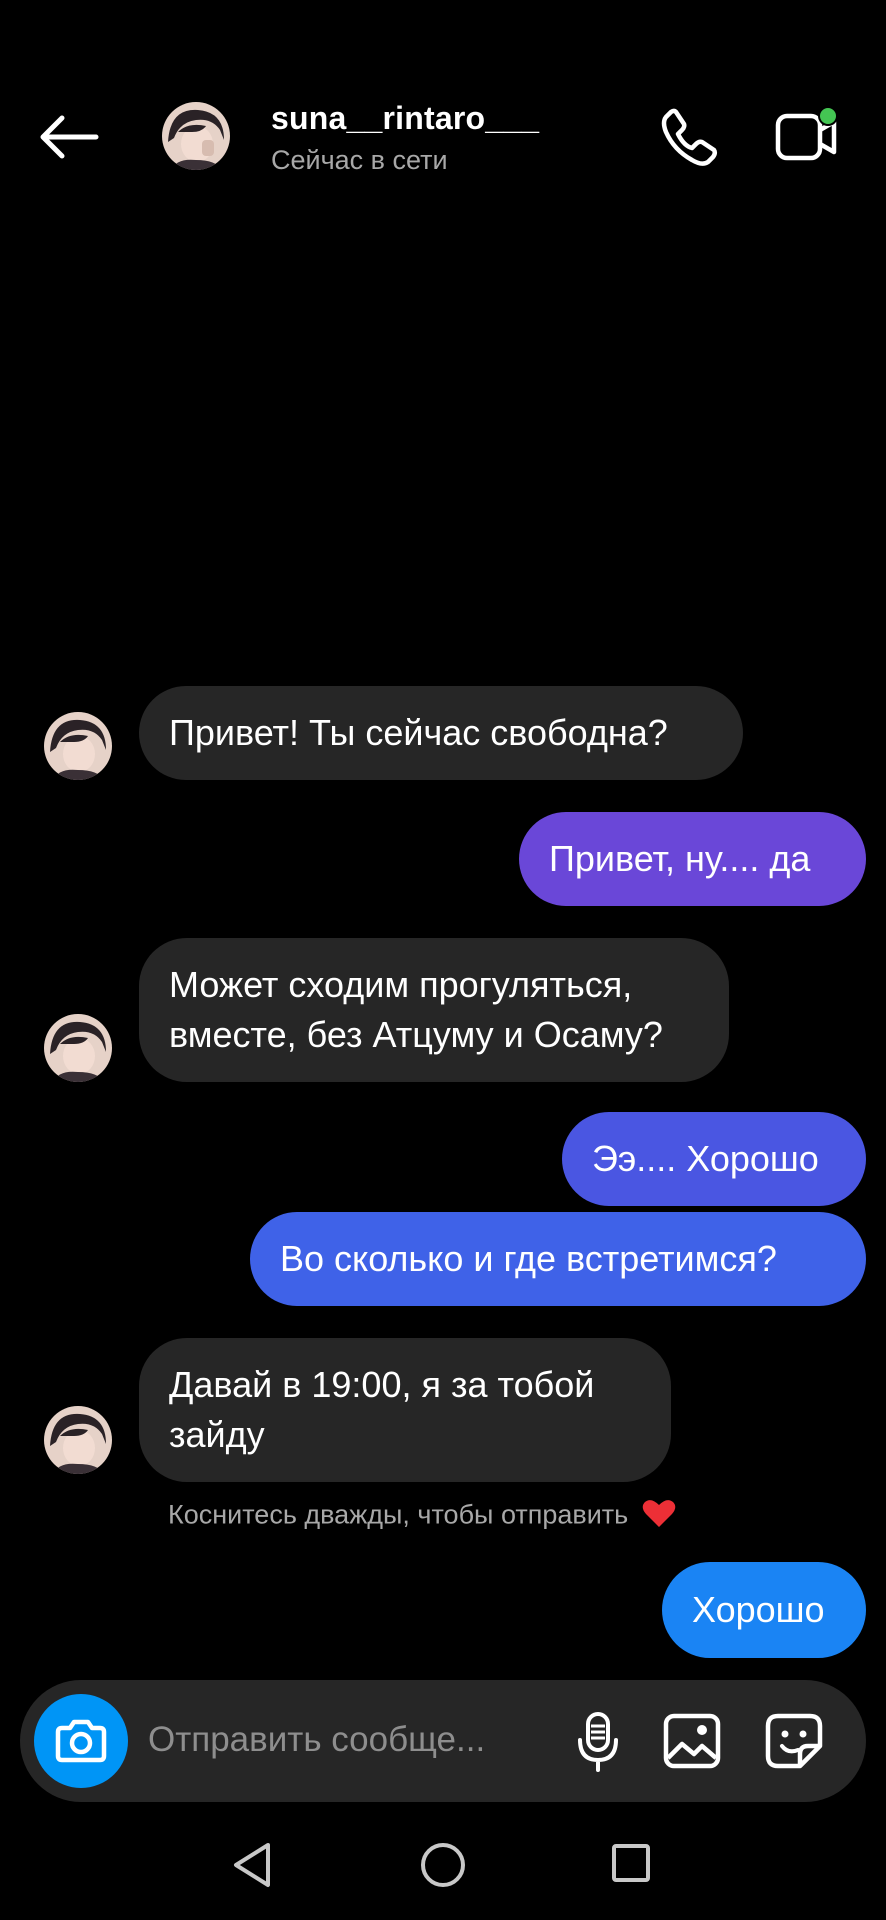 The height and width of the screenshot is (1920, 886). What do you see at coordinates (705, 1158) in the screenshot?
I see `message-text: Ээ.... Хорошо` at bounding box center [705, 1158].